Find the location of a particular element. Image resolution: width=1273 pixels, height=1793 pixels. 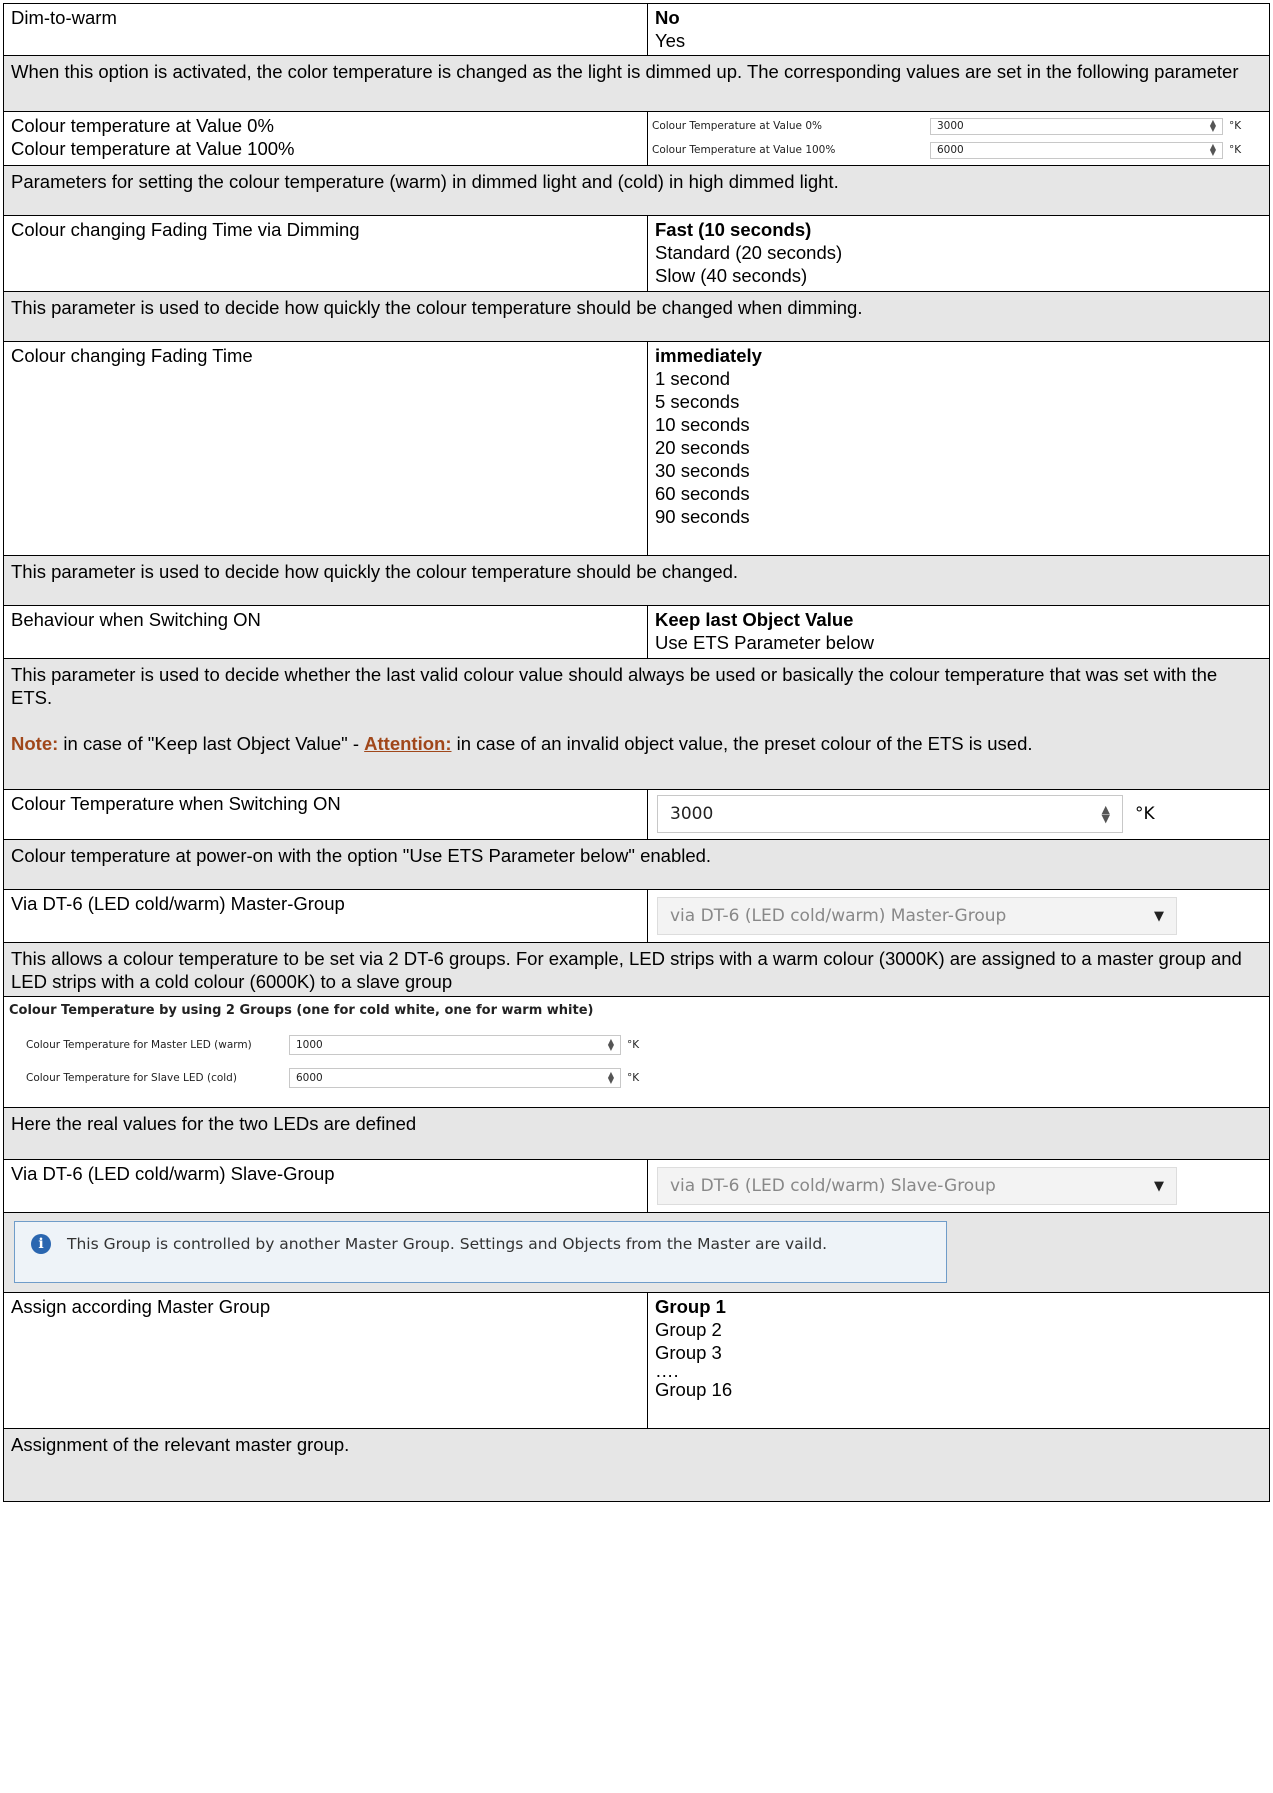

option: Yes is located at coordinates (670, 40).